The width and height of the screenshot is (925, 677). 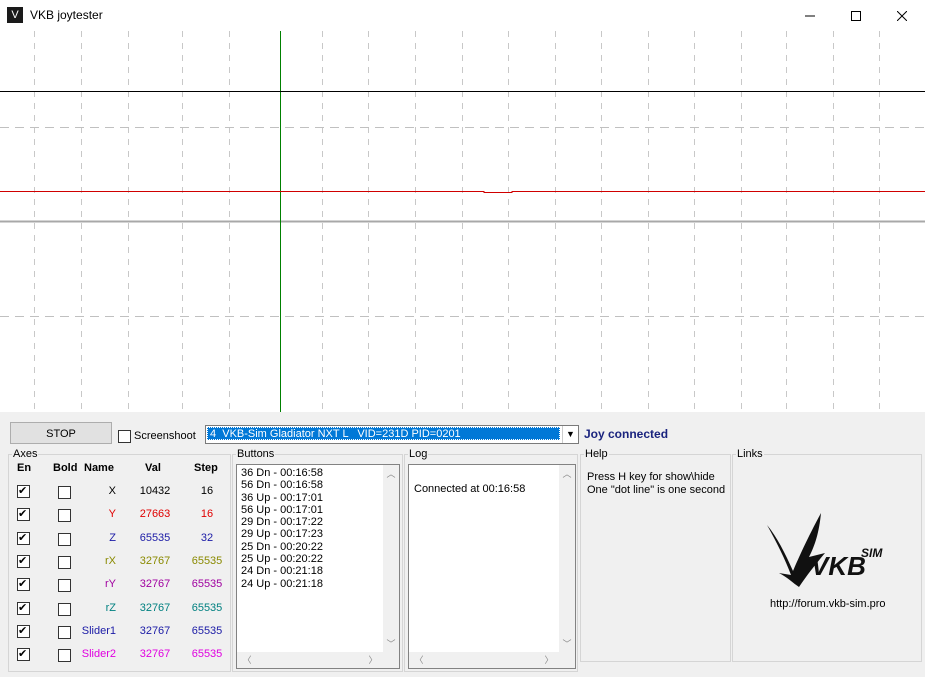 What do you see at coordinates (570, 434) in the screenshot?
I see `chevron-down-icon: ▼` at bounding box center [570, 434].